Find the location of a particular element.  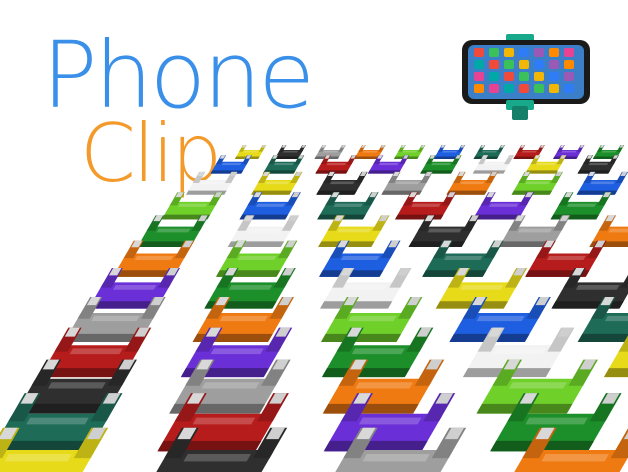

phone-inset is located at coordinates (526, 77).